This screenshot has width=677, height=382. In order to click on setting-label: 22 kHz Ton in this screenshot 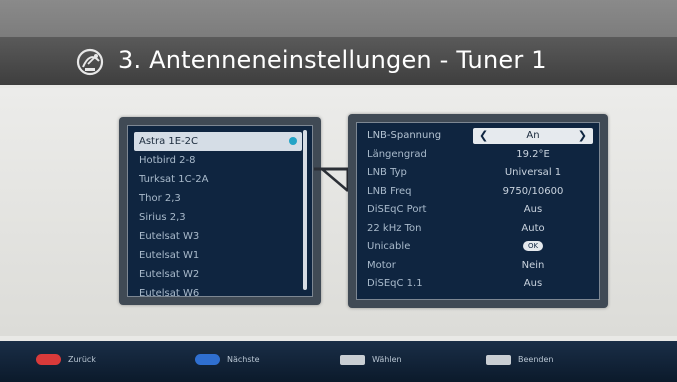, I will do `click(394, 228)`.